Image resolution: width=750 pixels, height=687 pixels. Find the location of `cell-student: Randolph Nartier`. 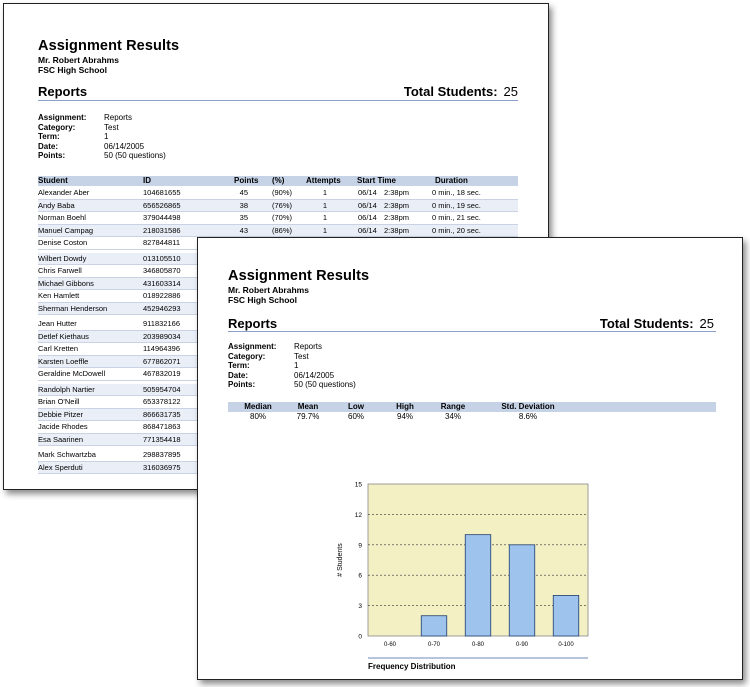

cell-student: Randolph Nartier is located at coordinates (66, 389).